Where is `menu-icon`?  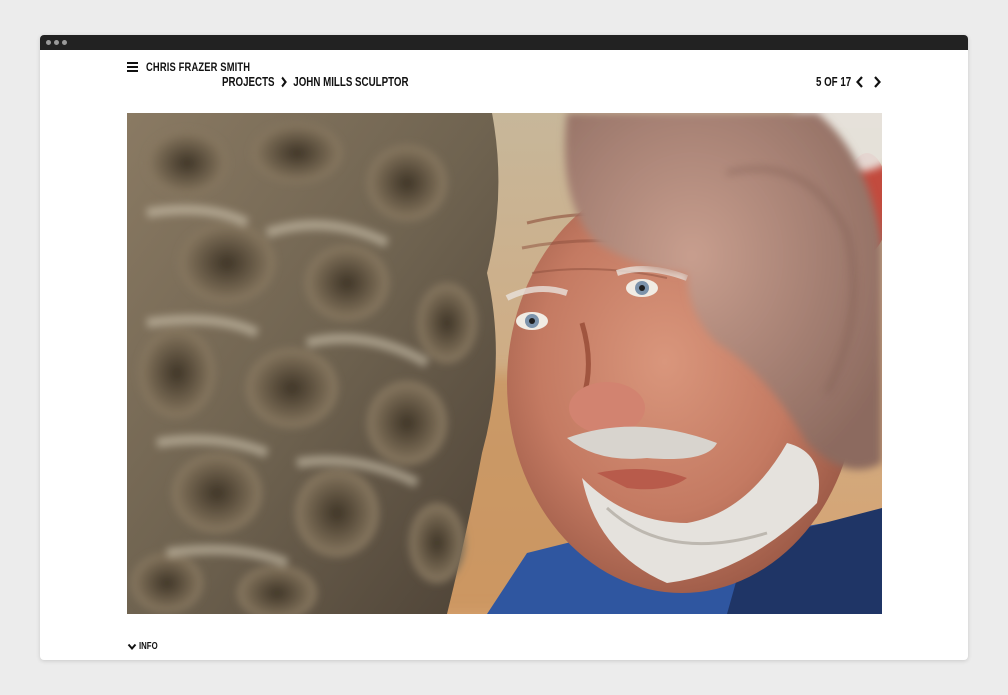 menu-icon is located at coordinates (132, 67).